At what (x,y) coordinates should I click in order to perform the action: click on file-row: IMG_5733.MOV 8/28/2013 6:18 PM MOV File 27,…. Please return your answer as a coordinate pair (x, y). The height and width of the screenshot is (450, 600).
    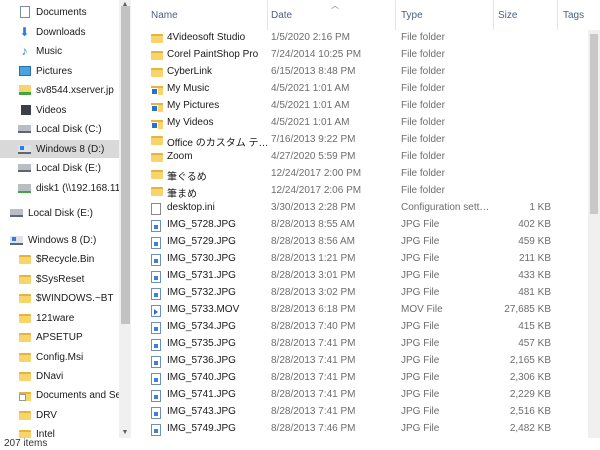
    Looking at the image, I should click on (365, 310).